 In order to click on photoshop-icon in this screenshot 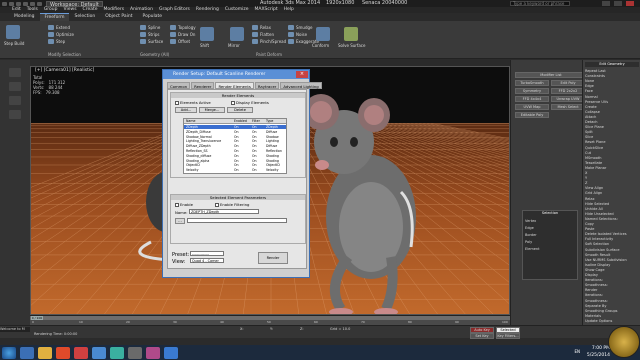, I will do `click(153, 352)`.